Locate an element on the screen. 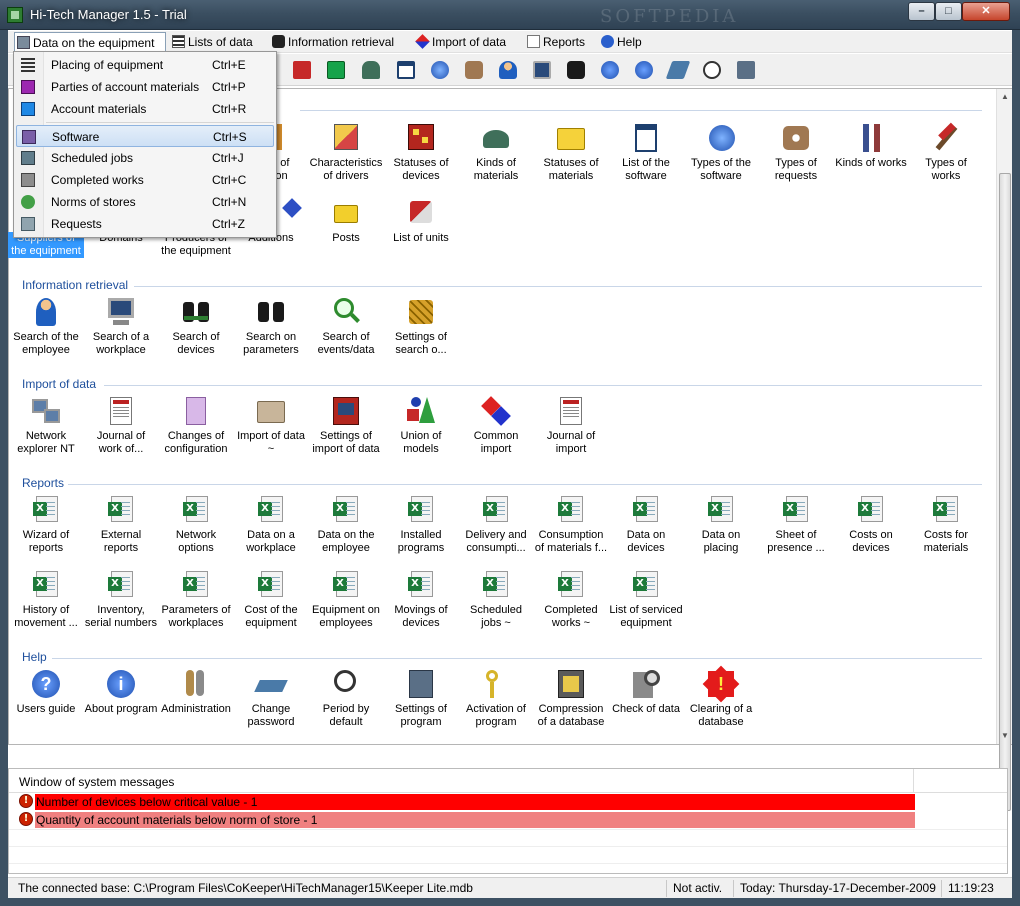 Image resolution: width=1020 pixels, height=906 pixels. folder-icon is located at coordinates (271, 412).